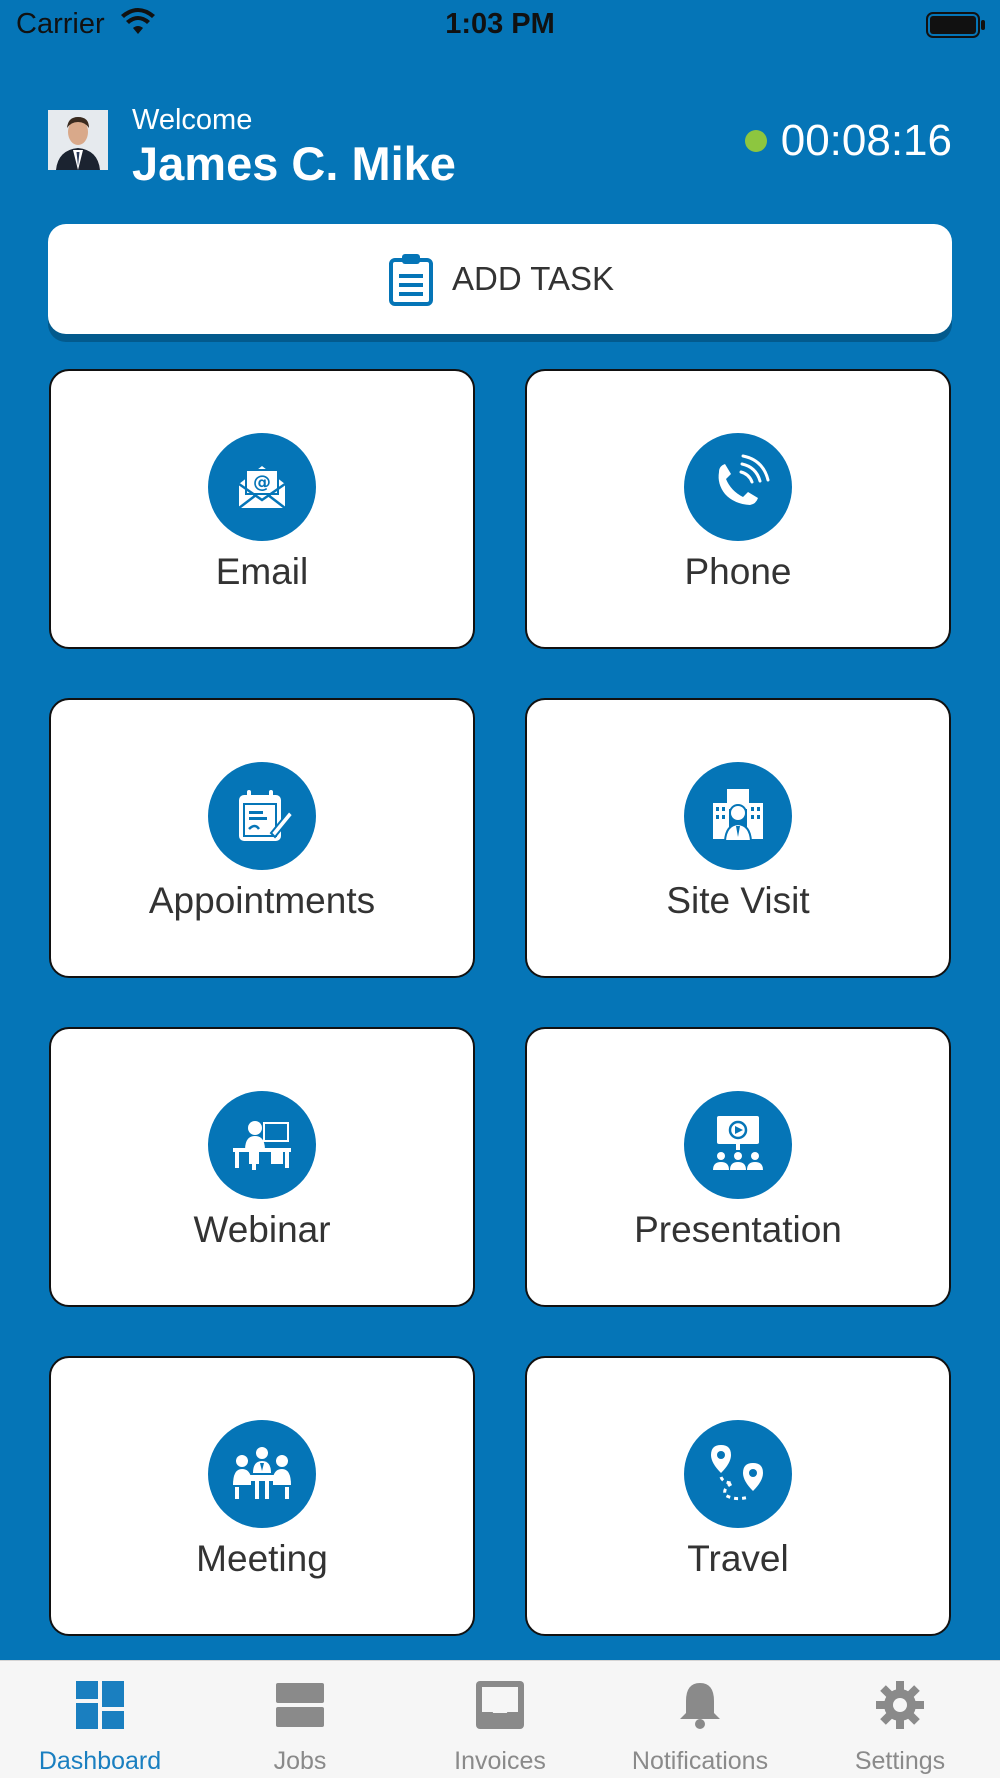  I want to click on presentation-icon, so click(738, 1145).